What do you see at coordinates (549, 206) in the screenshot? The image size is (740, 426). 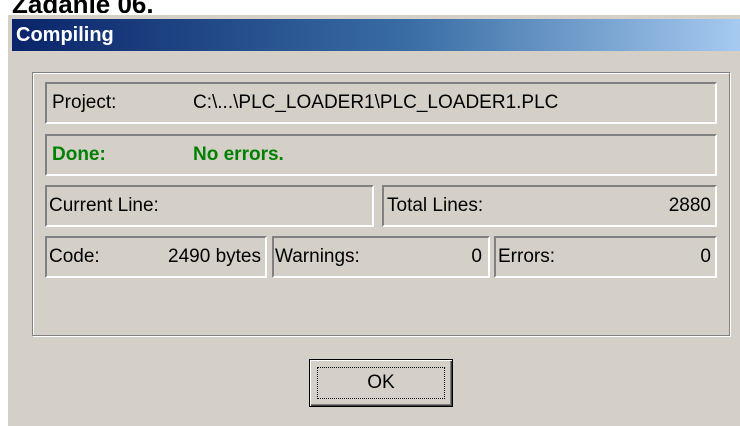 I see `total-lines-field: Total Lines: 2880` at bounding box center [549, 206].